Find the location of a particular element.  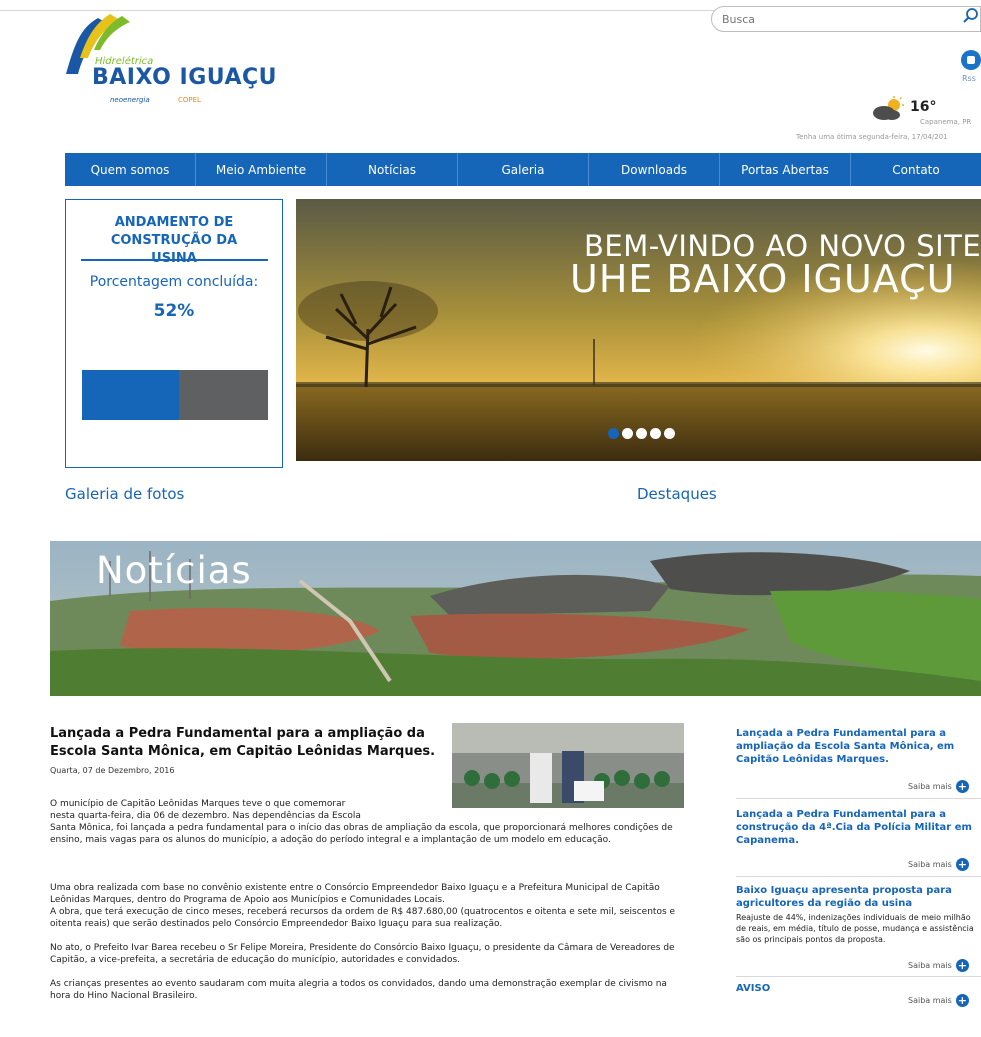

temperature: 16° is located at coordinates (923, 107).